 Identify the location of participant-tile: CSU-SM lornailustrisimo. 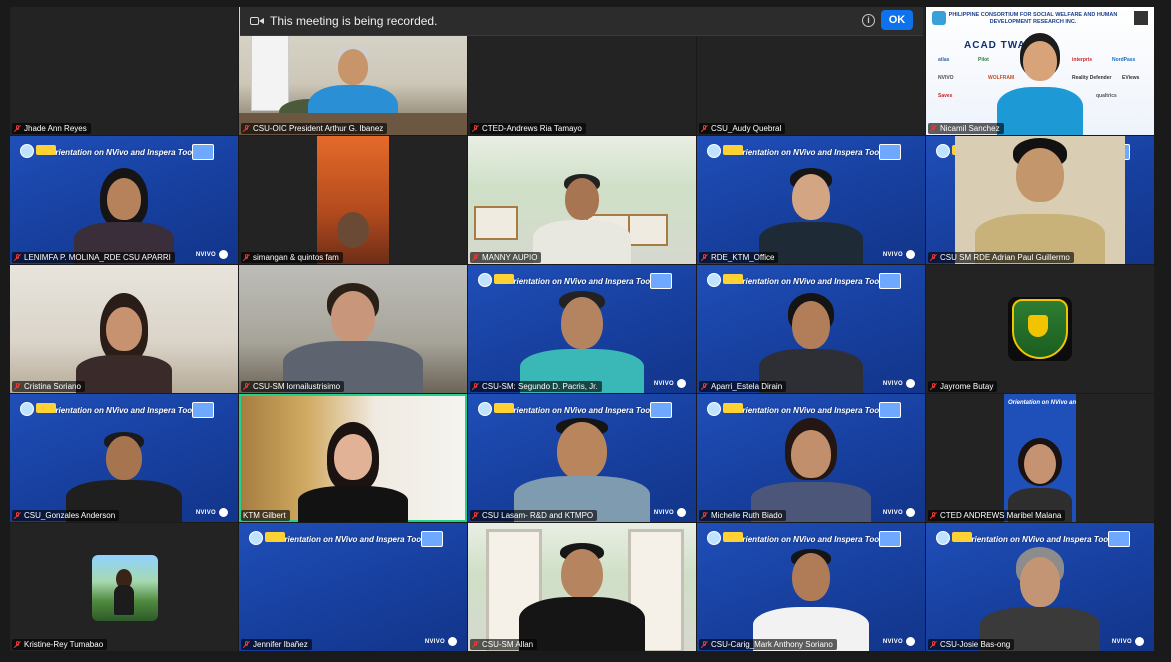
(353, 329).